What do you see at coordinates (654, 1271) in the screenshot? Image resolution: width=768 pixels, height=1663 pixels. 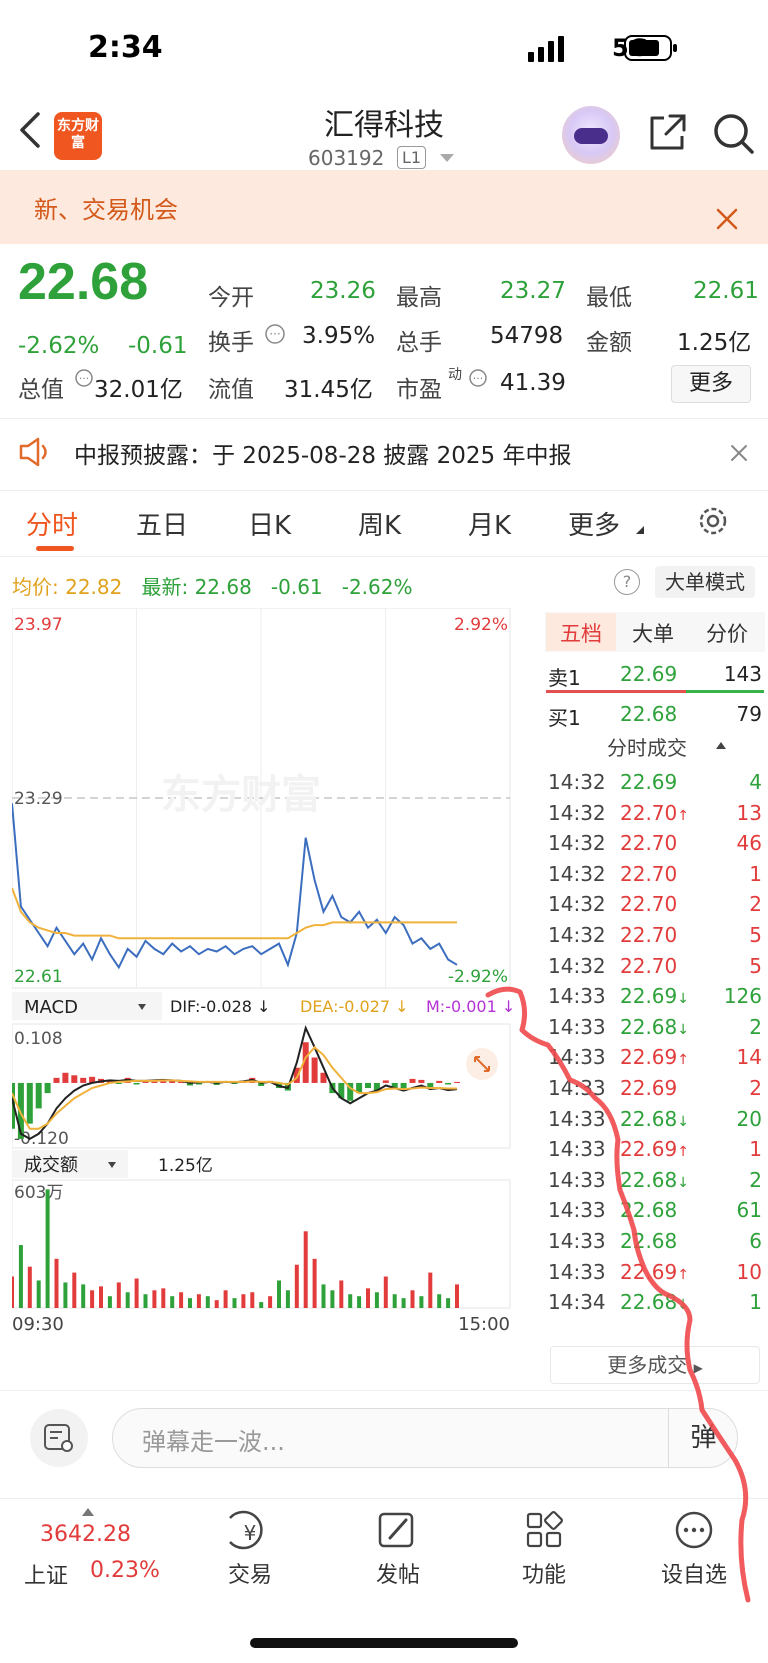 I see `trade-price: 22.69↑` at bounding box center [654, 1271].